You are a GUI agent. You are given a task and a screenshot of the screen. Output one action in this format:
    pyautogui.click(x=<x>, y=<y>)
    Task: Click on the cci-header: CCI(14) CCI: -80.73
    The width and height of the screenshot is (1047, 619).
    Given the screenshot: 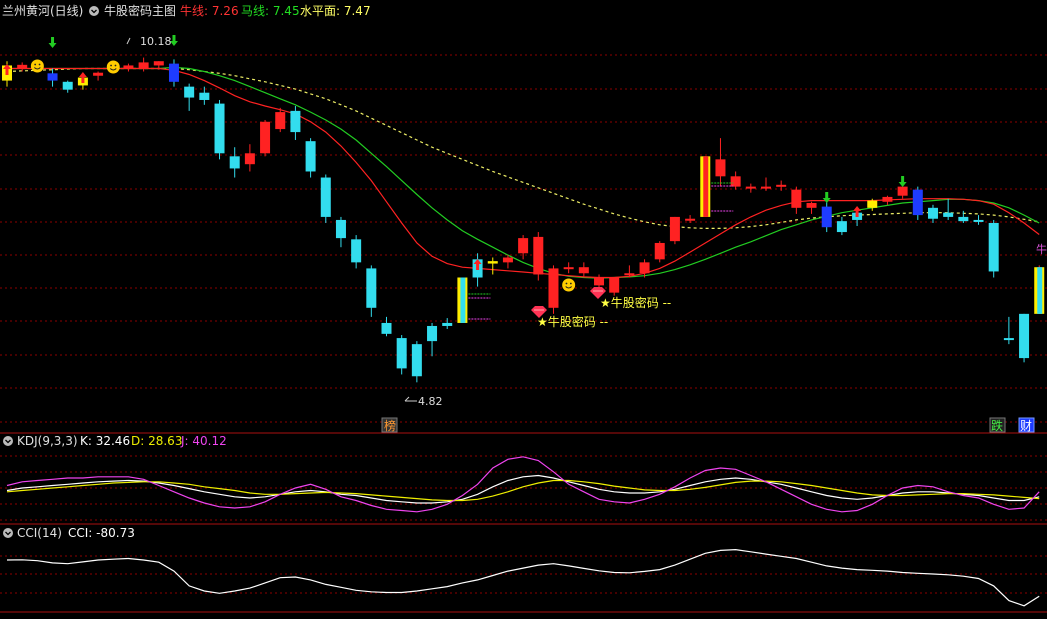 What is the action you would take?
    pyautogui.click(x=69, y=533)
    